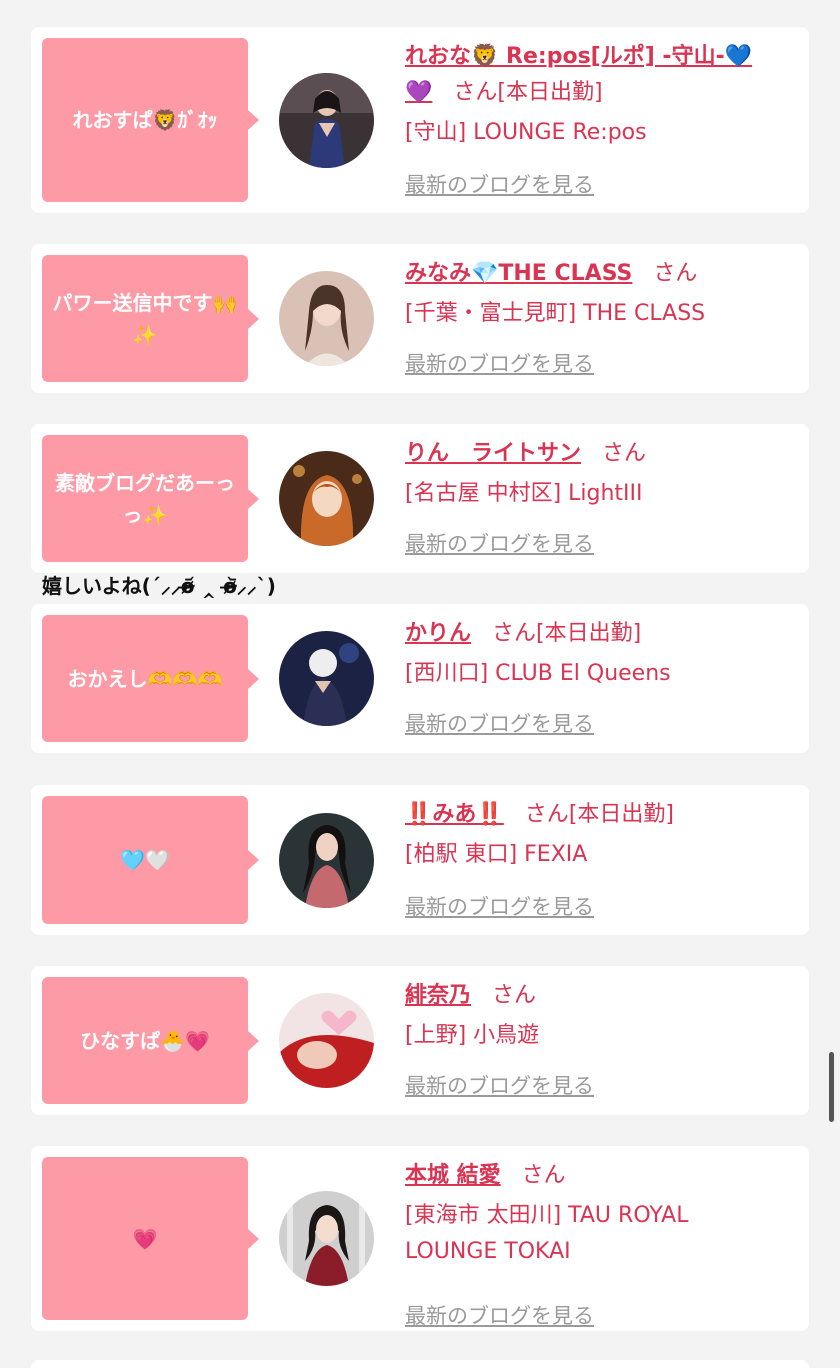  Describe the element at coordinates (600, 996) in the screenshot. I see `name-line: 緋奈乃 さん` at that location.